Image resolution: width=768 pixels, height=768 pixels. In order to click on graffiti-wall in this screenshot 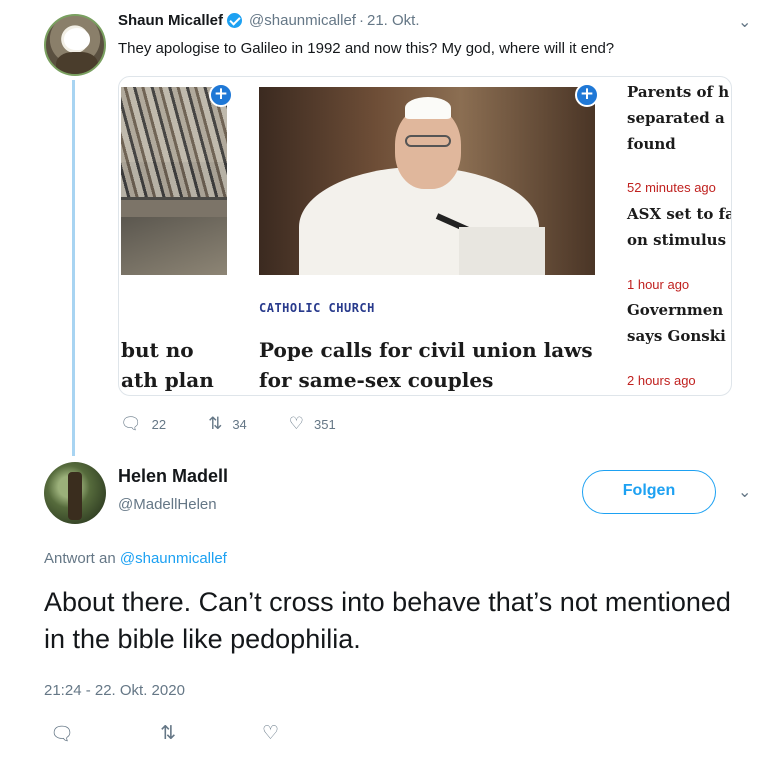, I will do `click(174, 142)`.